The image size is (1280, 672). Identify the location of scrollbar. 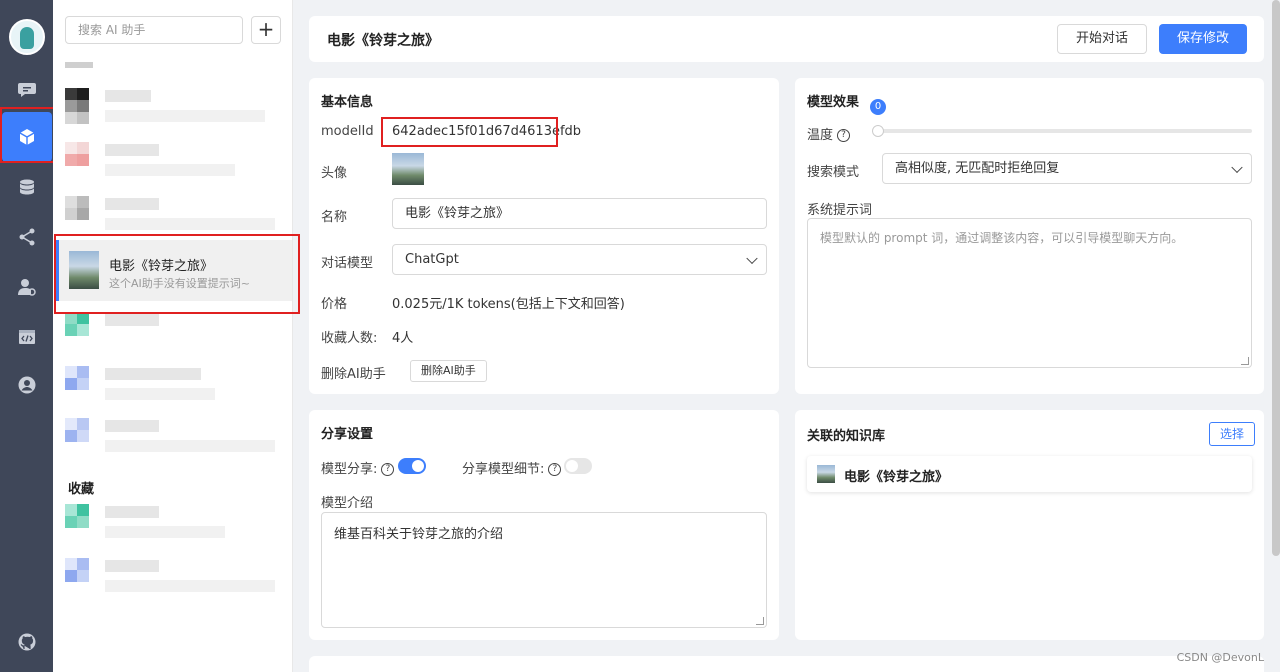
(1276, 278).